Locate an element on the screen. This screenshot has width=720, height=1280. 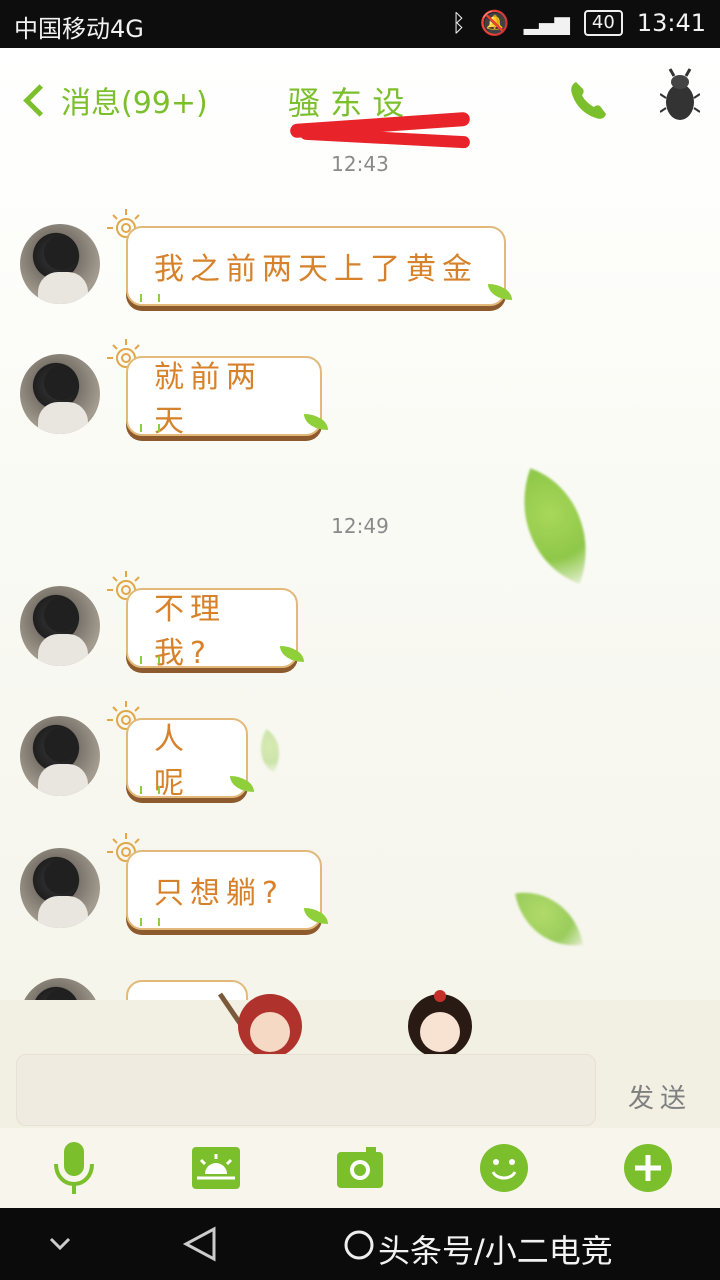
message-text: 不理我? is located at coordinates (190, 631).